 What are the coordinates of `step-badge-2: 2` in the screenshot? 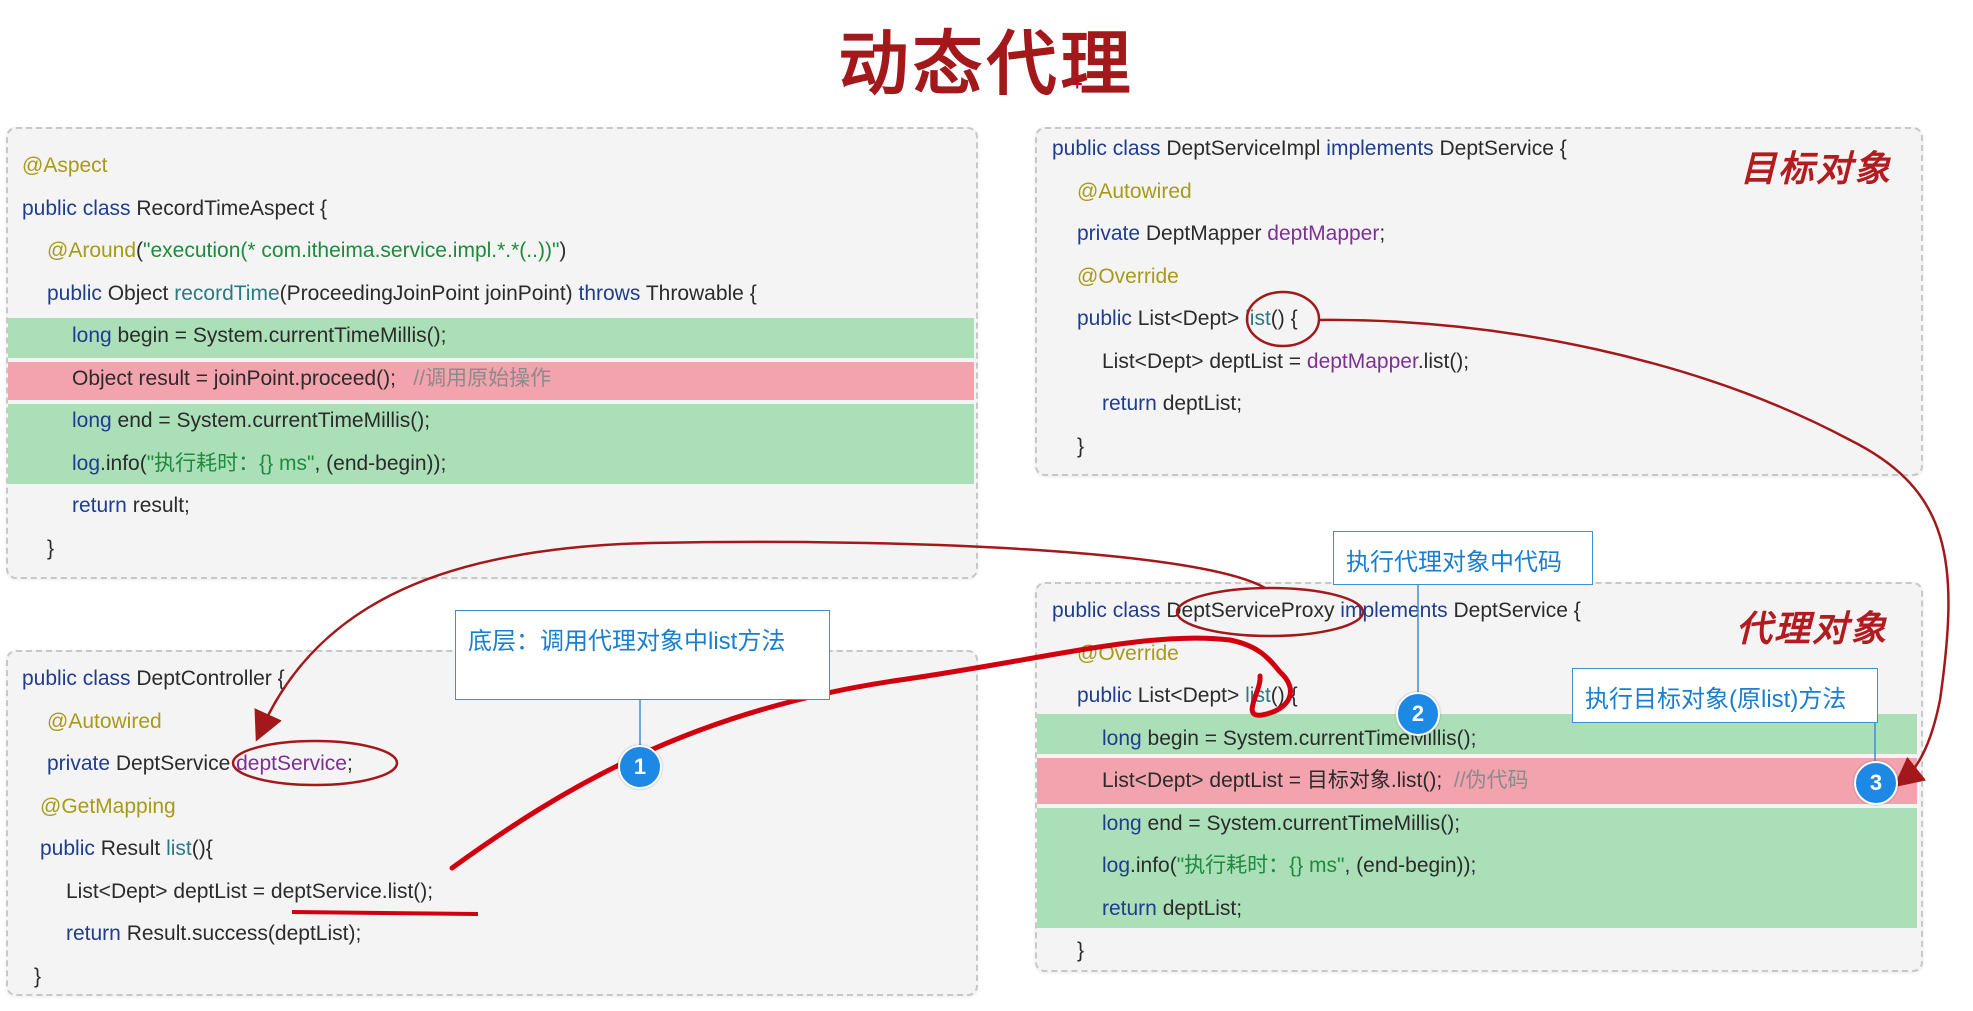 It's located at (1418, 714).